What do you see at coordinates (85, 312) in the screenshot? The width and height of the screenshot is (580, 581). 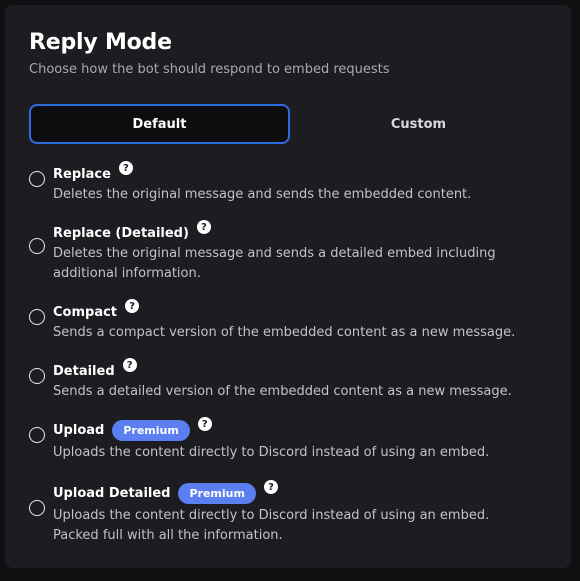 I see `option-label: Compact` at bounding box center [85, 312].